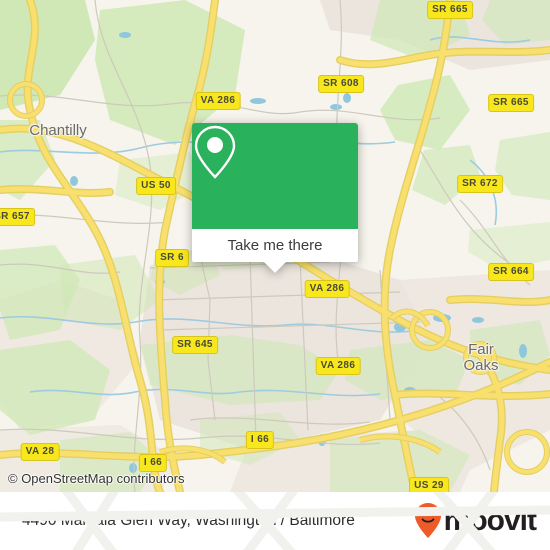 This screenshot has height=550, width=550. Describe the element at coordinates (275, 267) in the screenshot. I see `popup-tail` at that location.